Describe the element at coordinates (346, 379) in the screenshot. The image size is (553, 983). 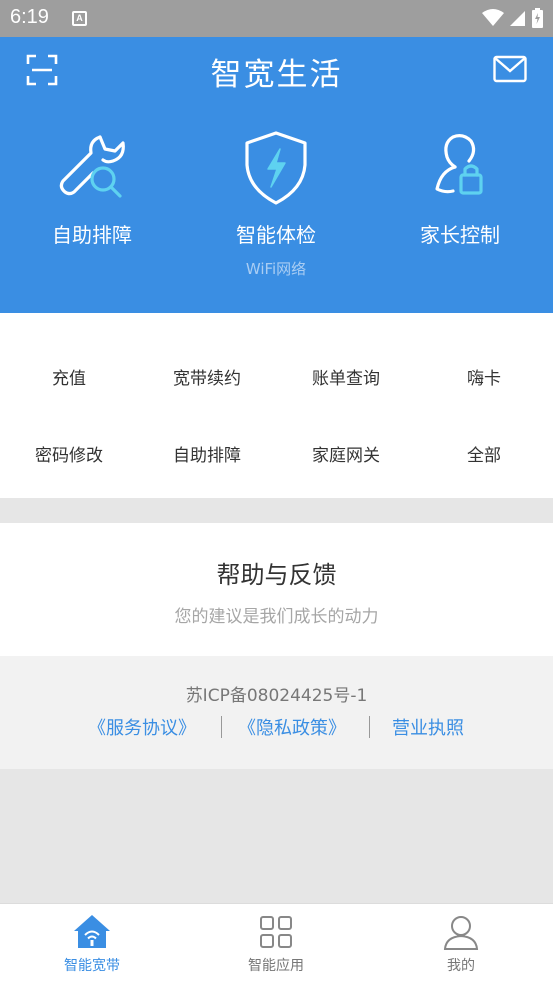
I see `menu-item-bill-query: 账单查询` at that location.